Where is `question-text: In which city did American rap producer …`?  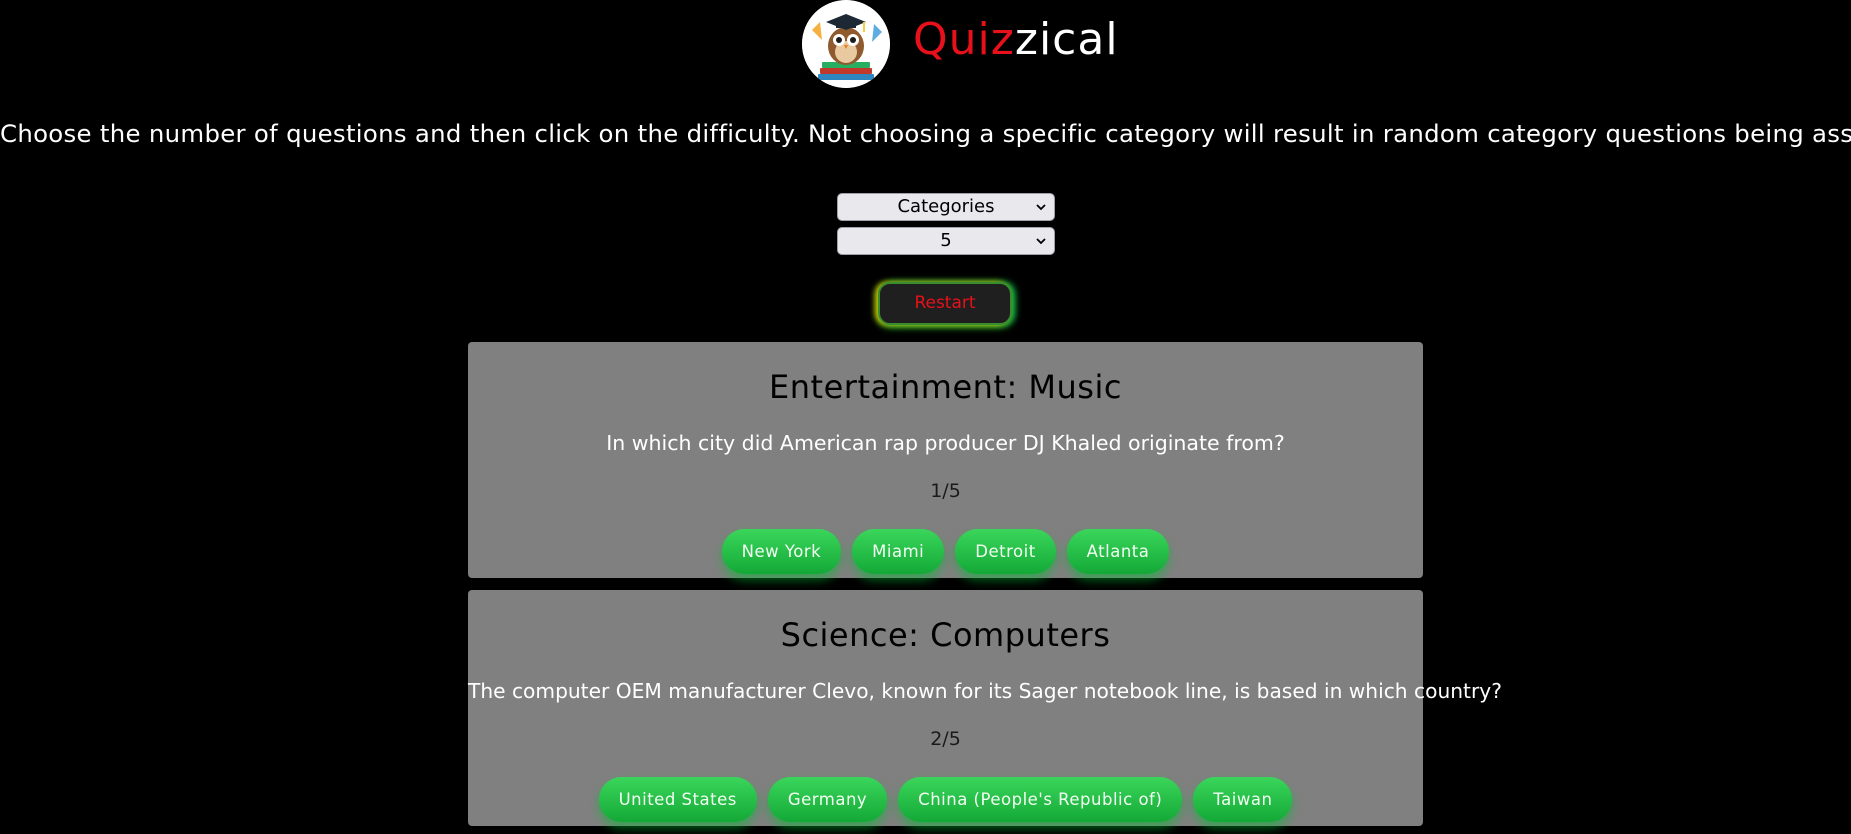
question-text: In which city did American rap producer … is located at coordinates (945, 443).